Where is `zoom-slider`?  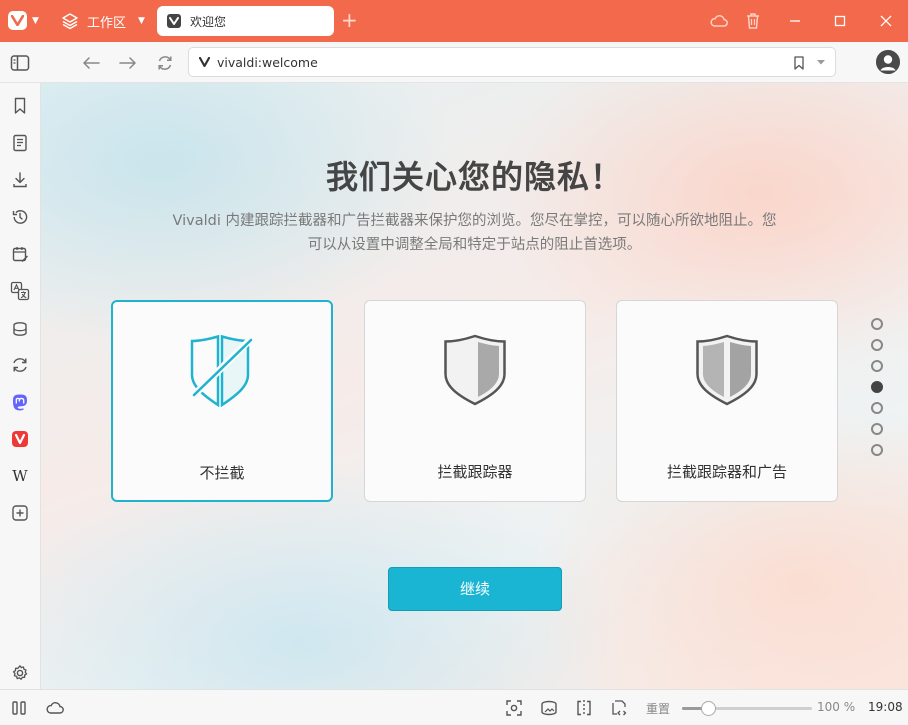 zoom-slider is located at coordinates (747, 708).